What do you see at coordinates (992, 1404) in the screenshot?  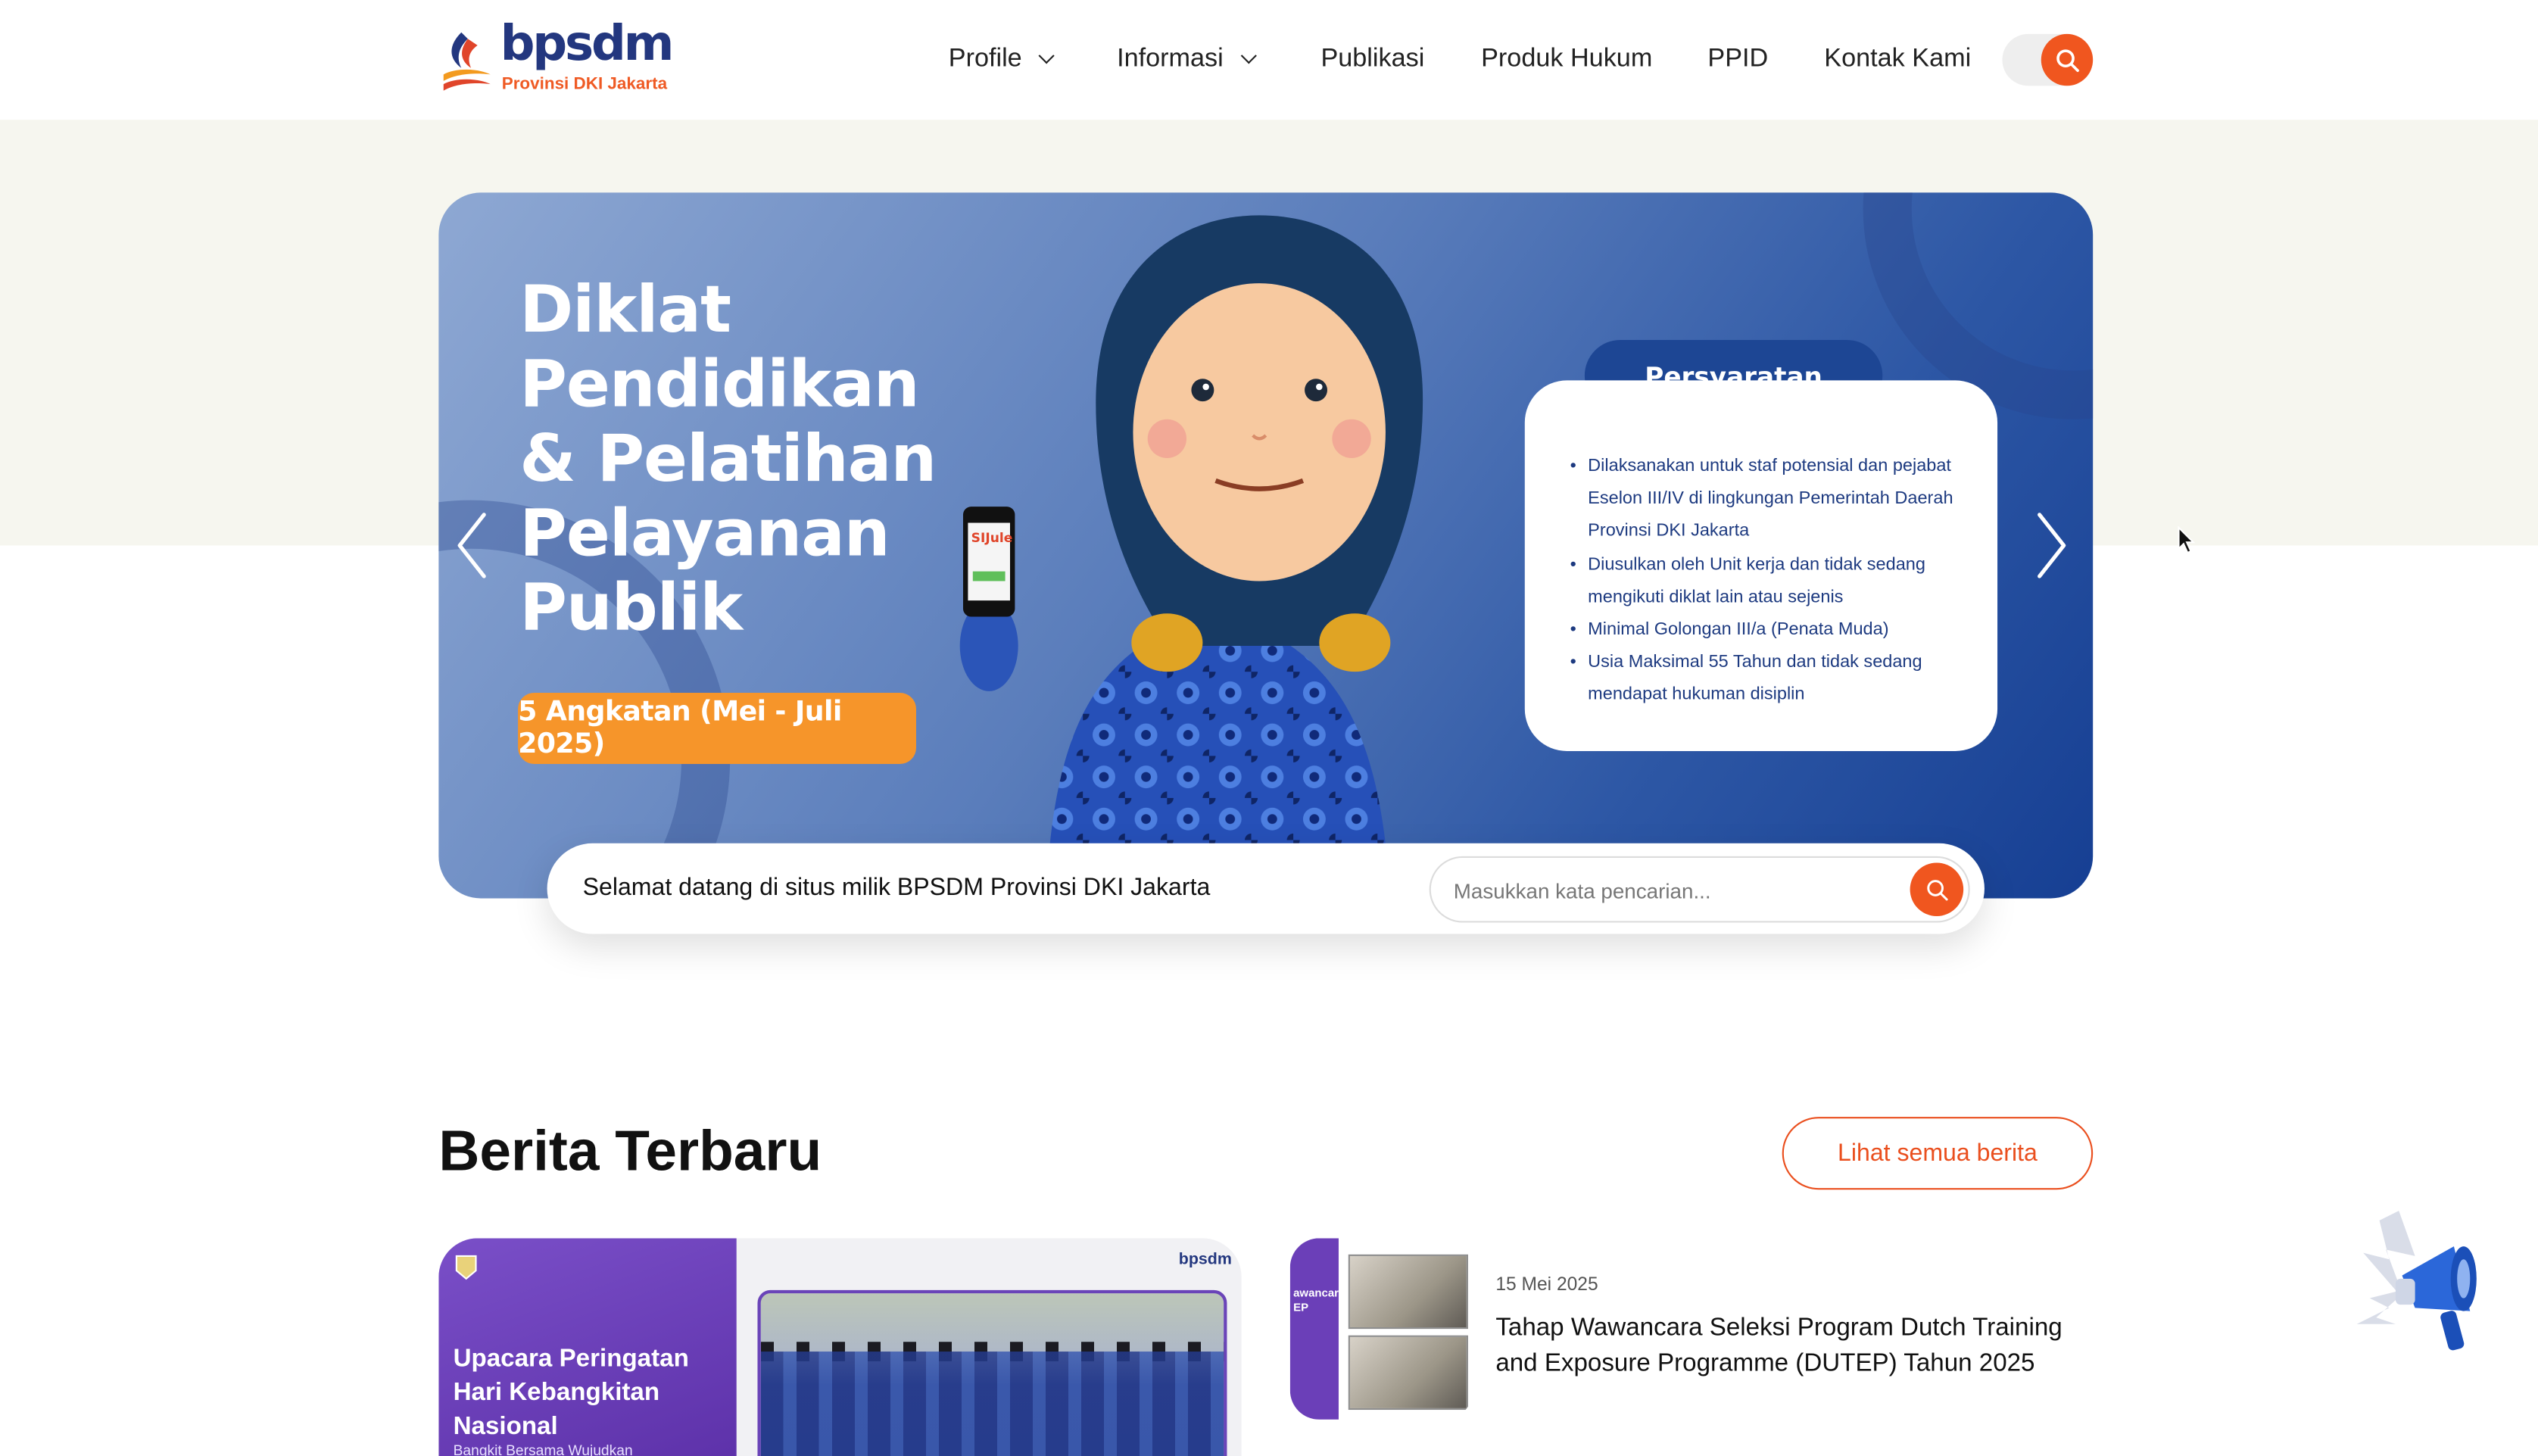 I see `photo-crowd` at bounding box center [992, 1404].